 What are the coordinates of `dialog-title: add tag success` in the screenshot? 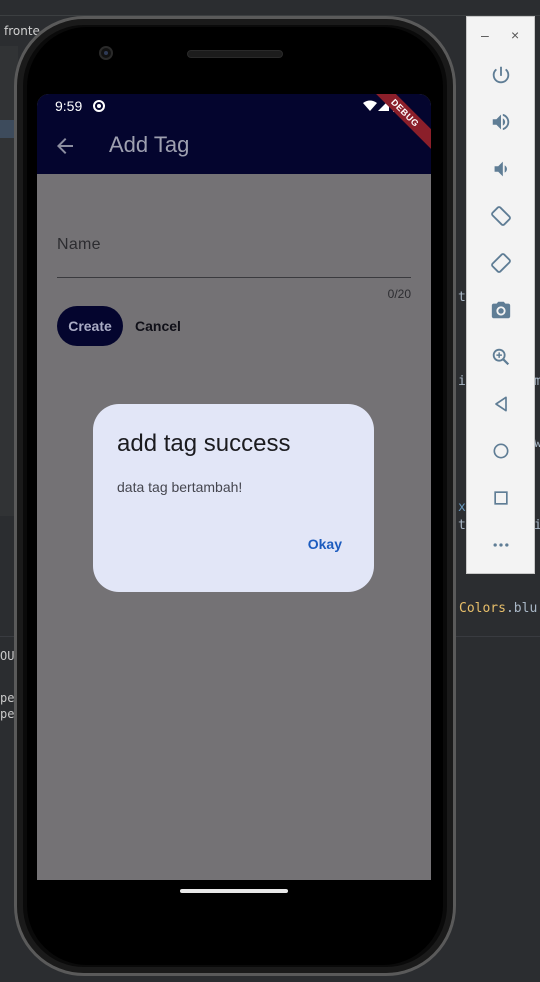 It's located at (204, 443).